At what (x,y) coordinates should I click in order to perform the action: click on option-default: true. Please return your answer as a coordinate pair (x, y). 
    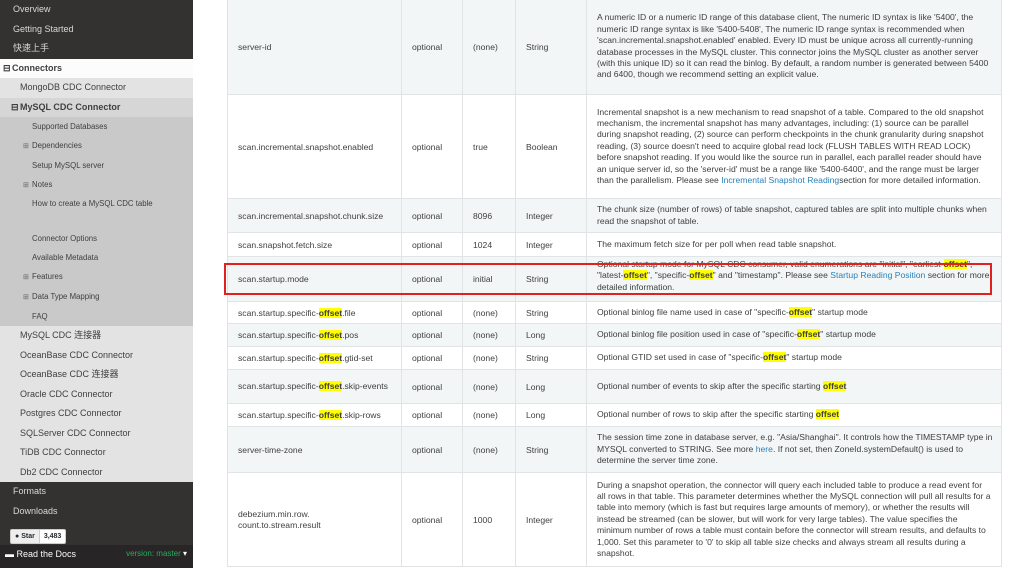
    Looking at the image, I should click on (489, 146).